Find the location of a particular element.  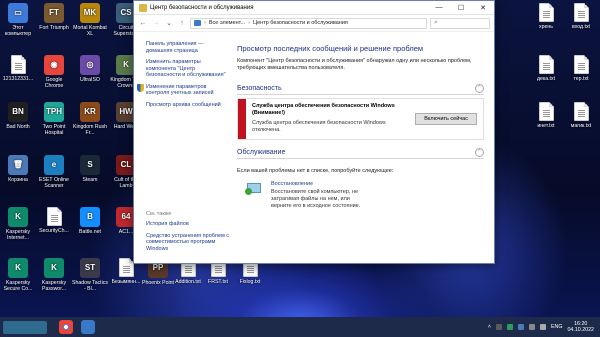

desktop-icon-this-pc: ▭ Этот компьютер is located at coordinates (18, 20).